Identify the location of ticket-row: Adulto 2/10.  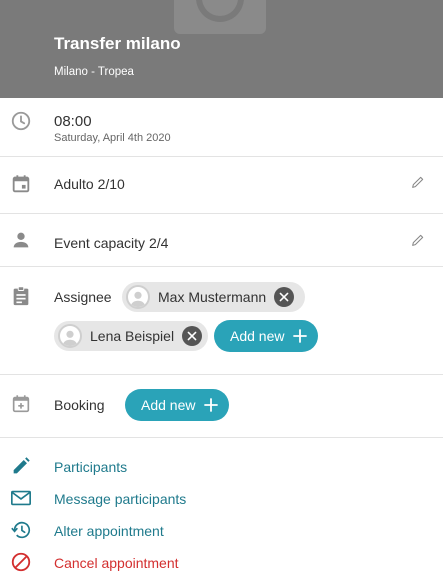
(221, 185).